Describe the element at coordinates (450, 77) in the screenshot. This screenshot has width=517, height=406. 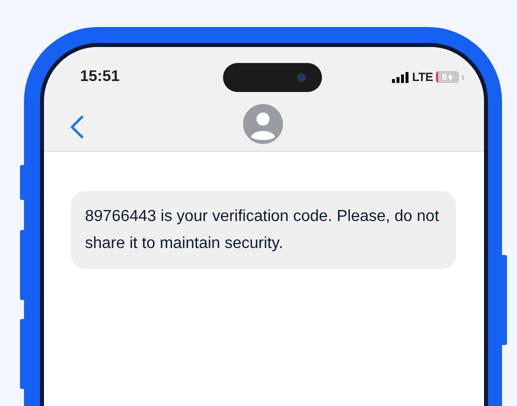
I see `bolt-icon` at that location.